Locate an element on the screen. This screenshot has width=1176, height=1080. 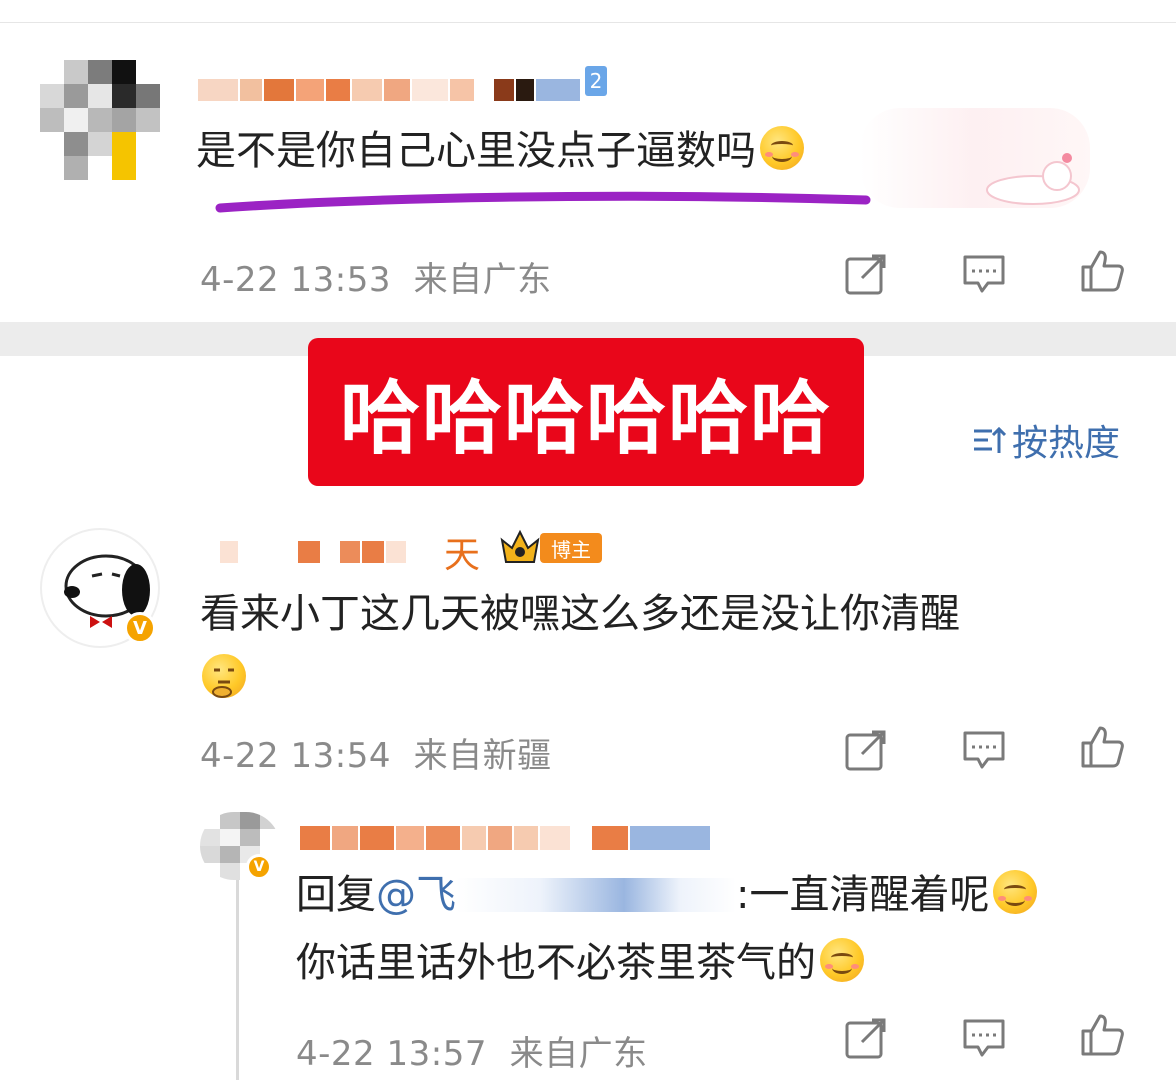
sort-label: 按热度 is located at coordinates (1066, 443).